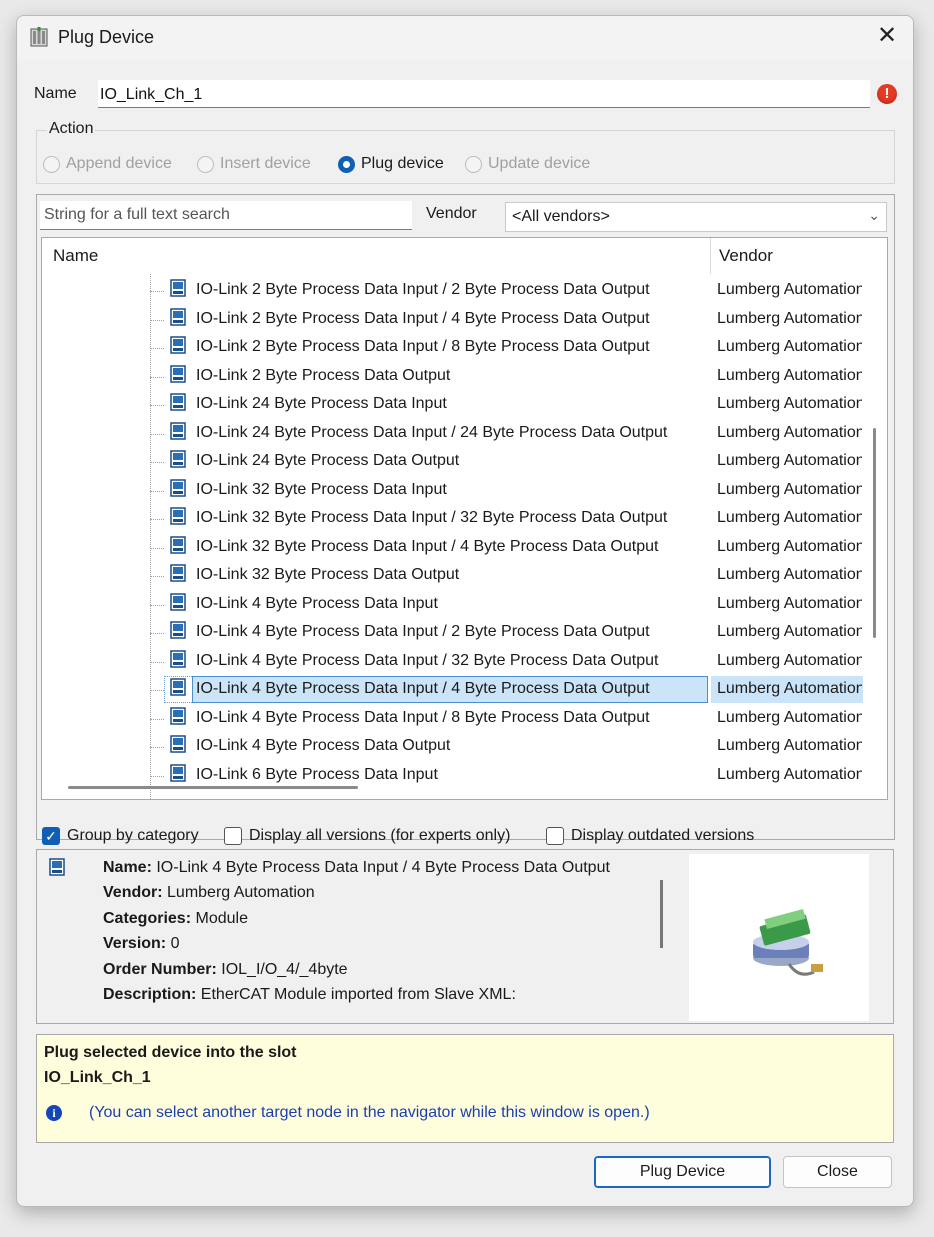  I want to click on display-all-versions-checkbox: Display all versions (for experts only), so click(367, 836).